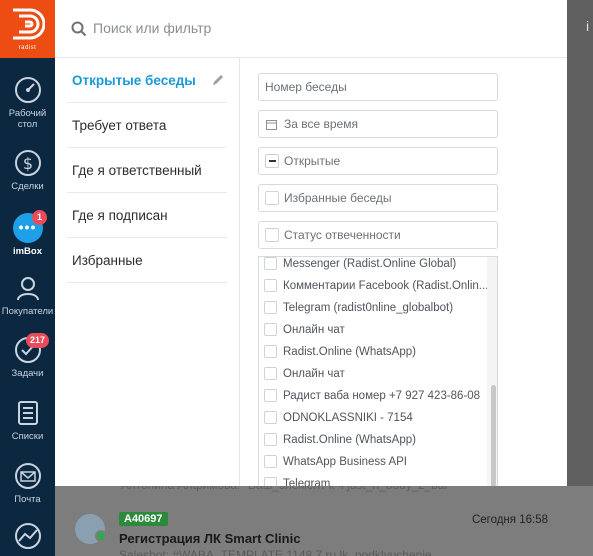  What do you see at coordinates (307, 482) in the screenshot?
I see `source-label: Telegram` at bounding box center [307, 482].